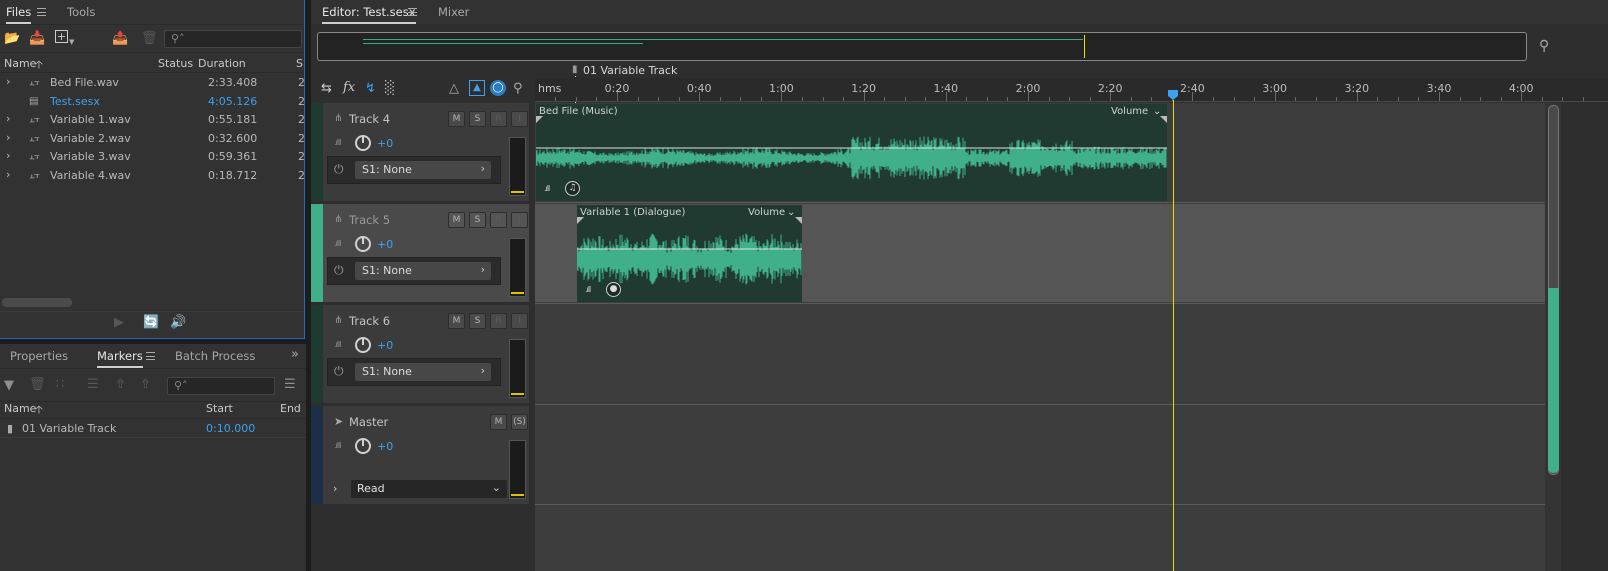 The width and height of the screenshot is (1608, 571). I want to click on clip-variable-1: Variable 1 (Dialogue) Volume ⌄ .ıll ●, so click(689, 253).